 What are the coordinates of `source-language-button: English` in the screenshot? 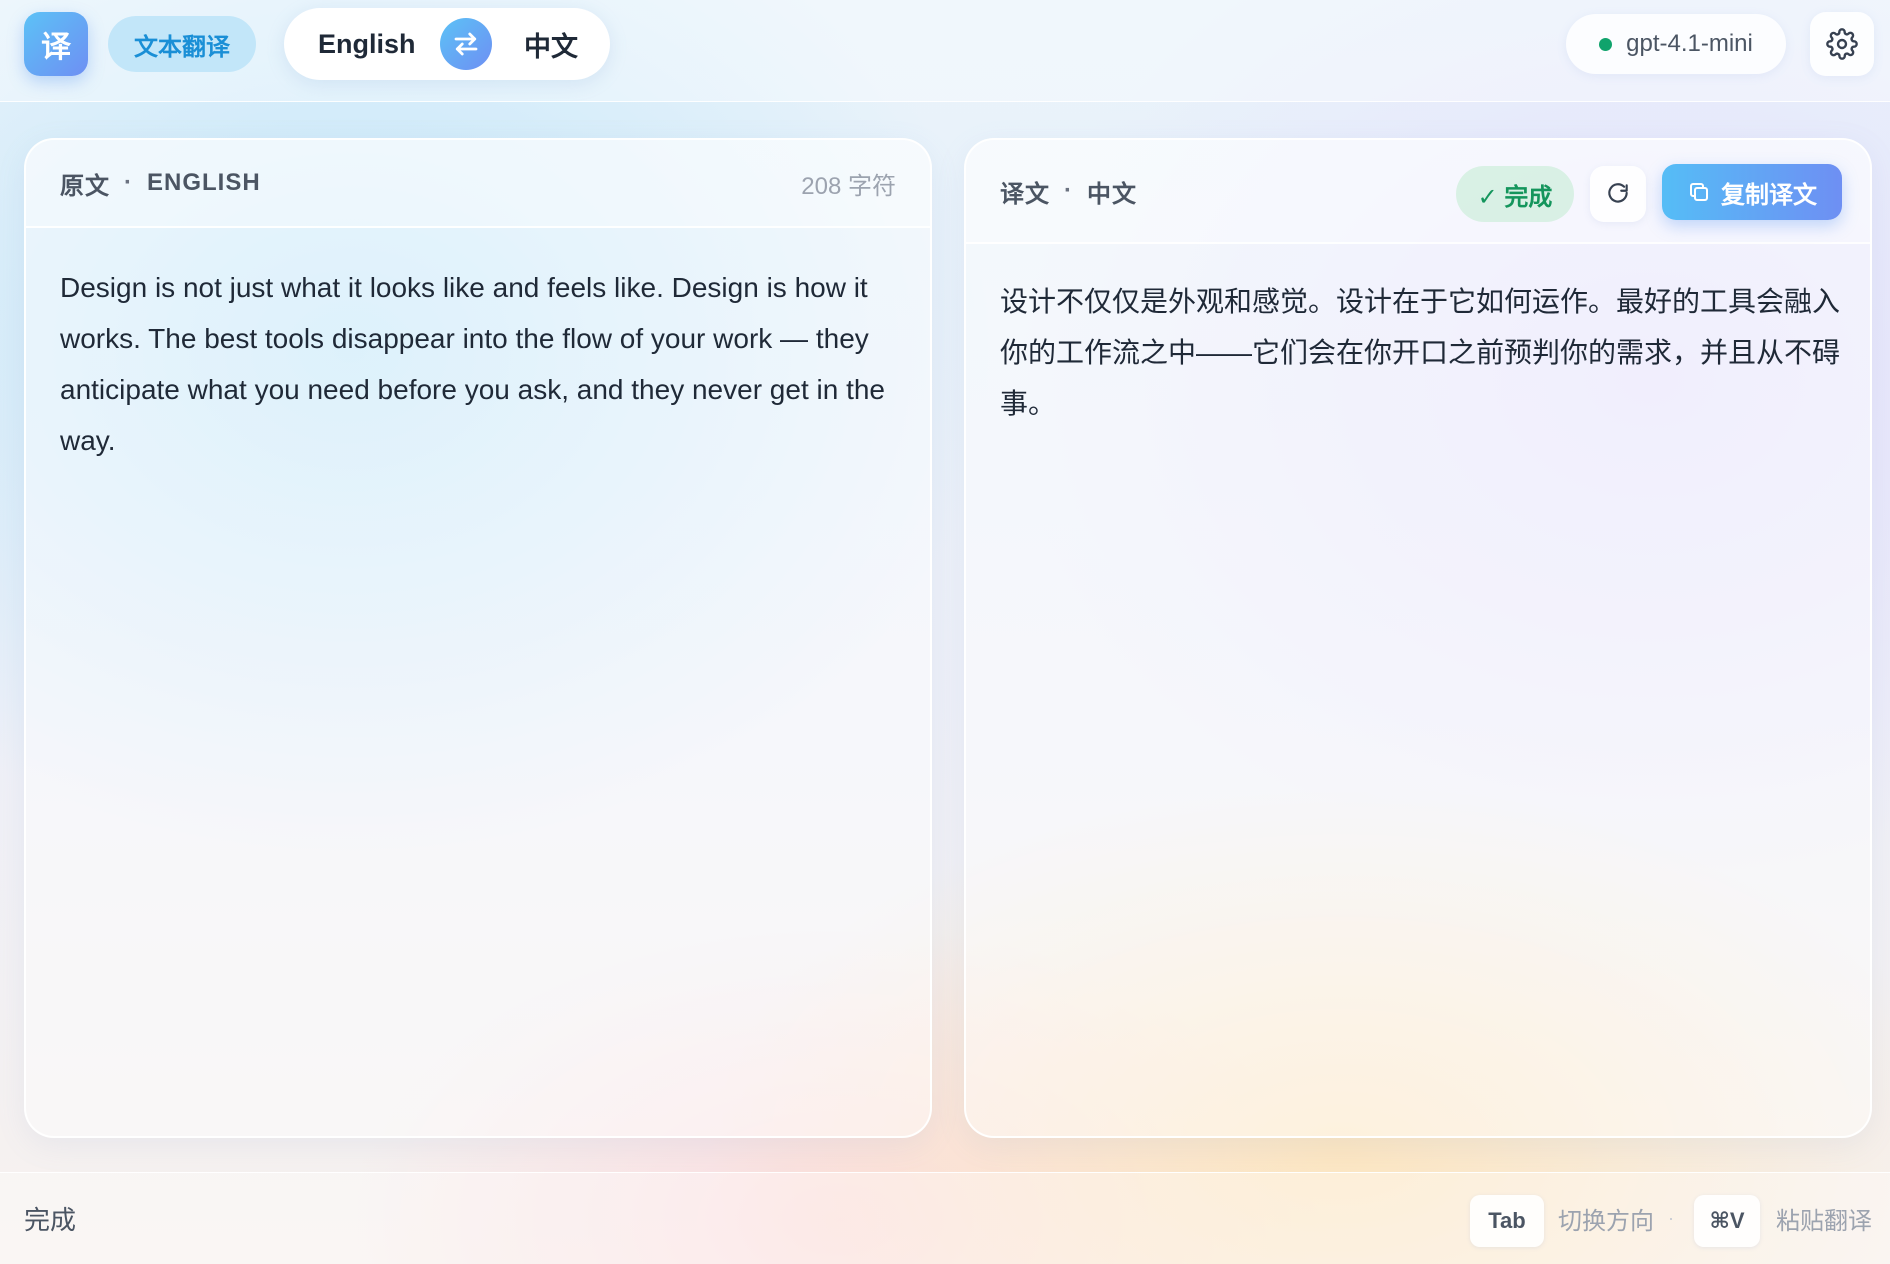 It's located at (367, 44).